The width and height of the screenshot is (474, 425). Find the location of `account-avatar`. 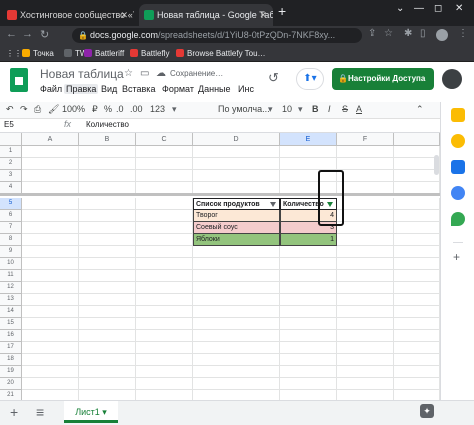

account-avatar is located at coordinates (452, 79).